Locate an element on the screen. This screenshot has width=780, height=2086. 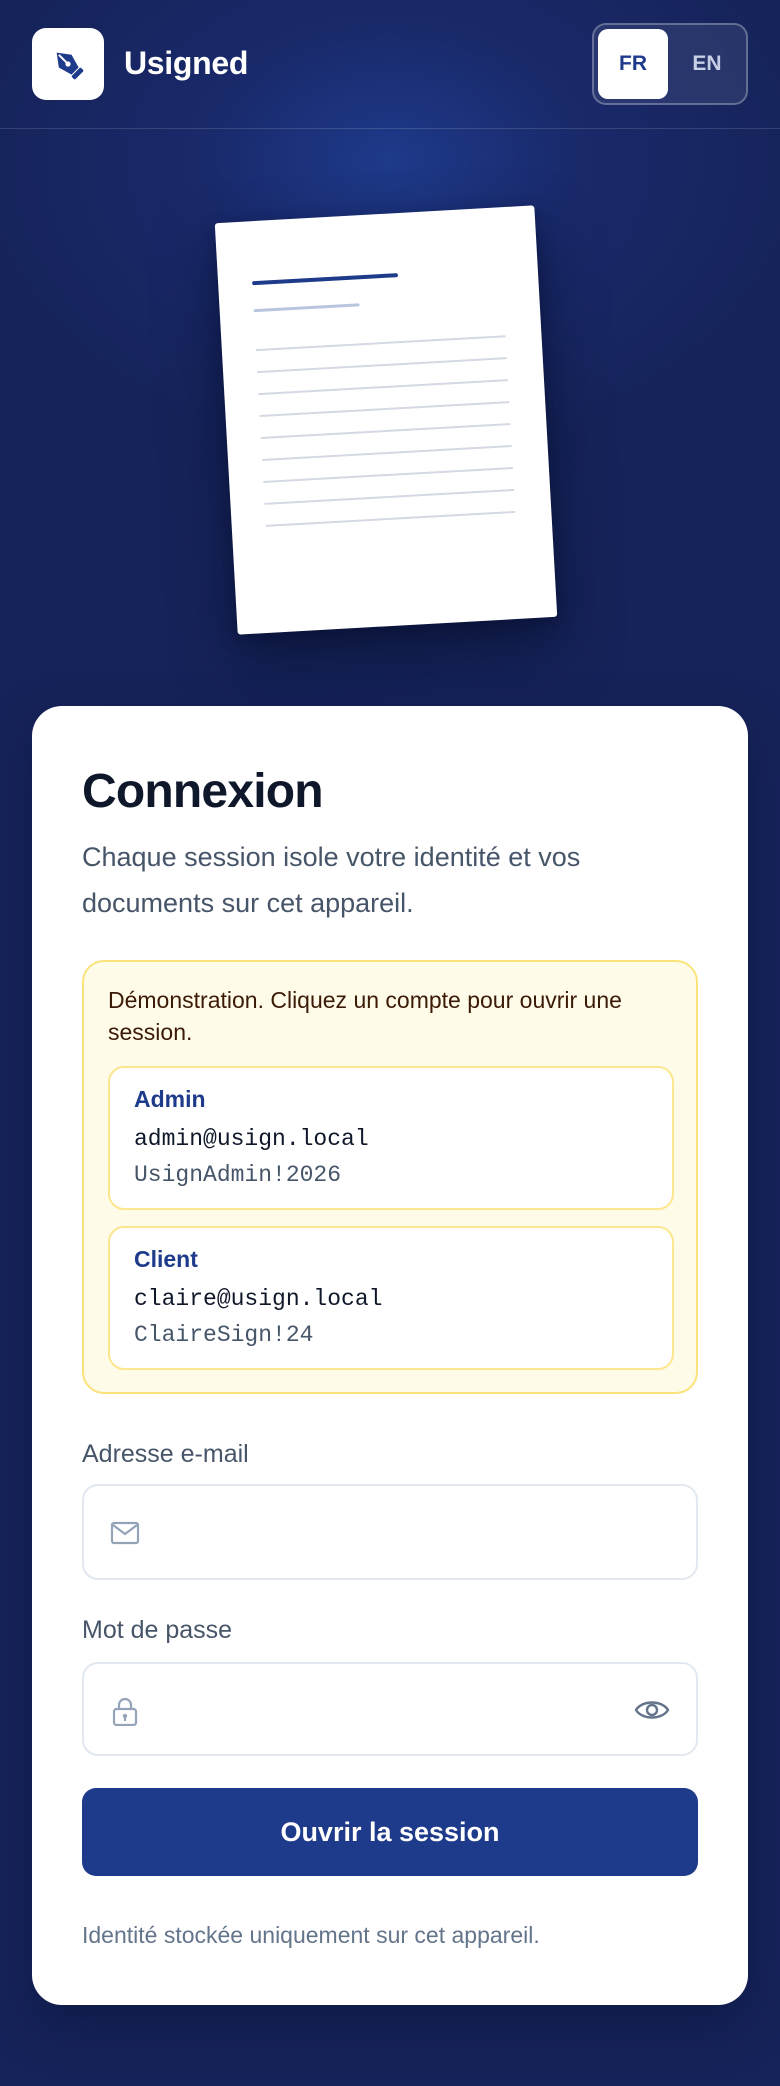
page-title: Connexion is located at coordinates (203, 791).